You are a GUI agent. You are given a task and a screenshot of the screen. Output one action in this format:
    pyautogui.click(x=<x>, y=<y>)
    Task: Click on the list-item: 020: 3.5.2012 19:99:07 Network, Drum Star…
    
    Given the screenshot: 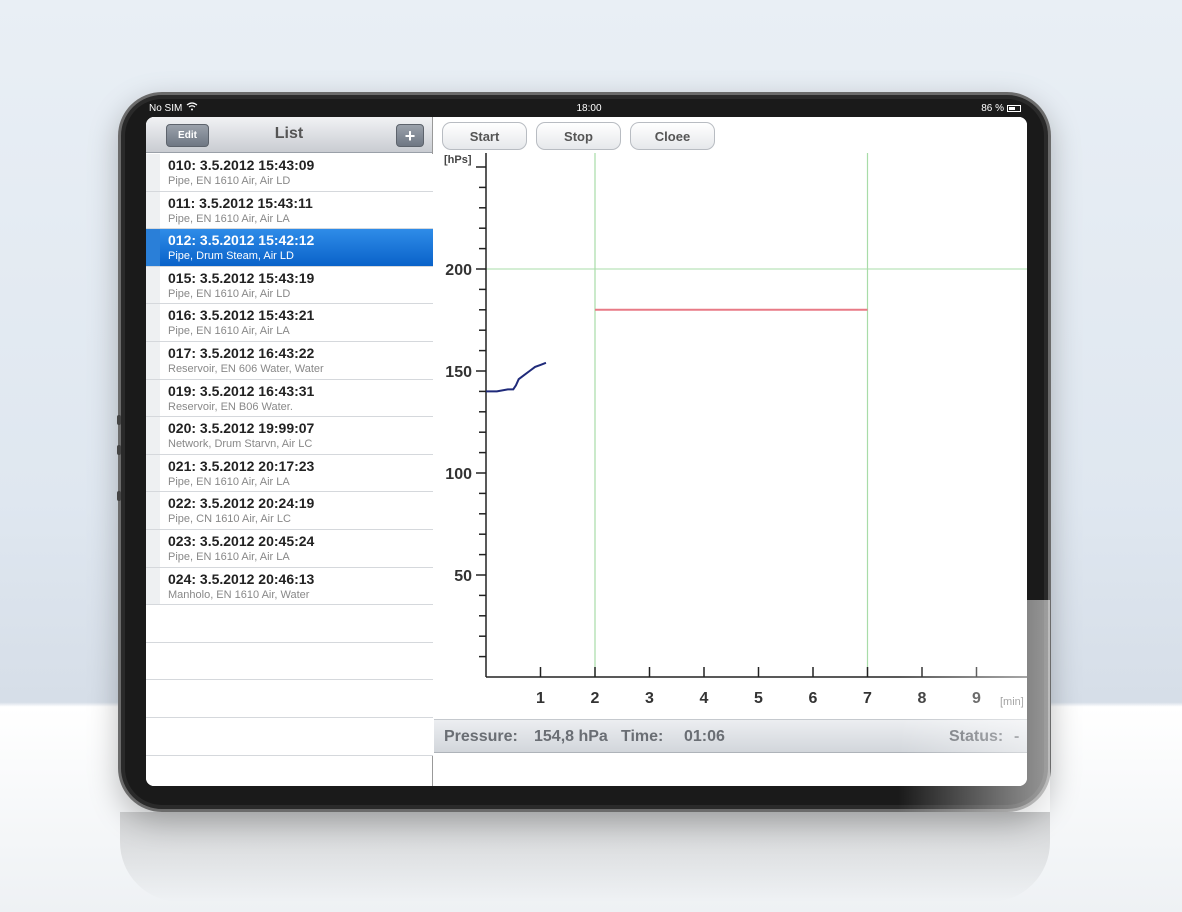 What is the action you would take?
    pyautogui.click(x=289, y=436)
    